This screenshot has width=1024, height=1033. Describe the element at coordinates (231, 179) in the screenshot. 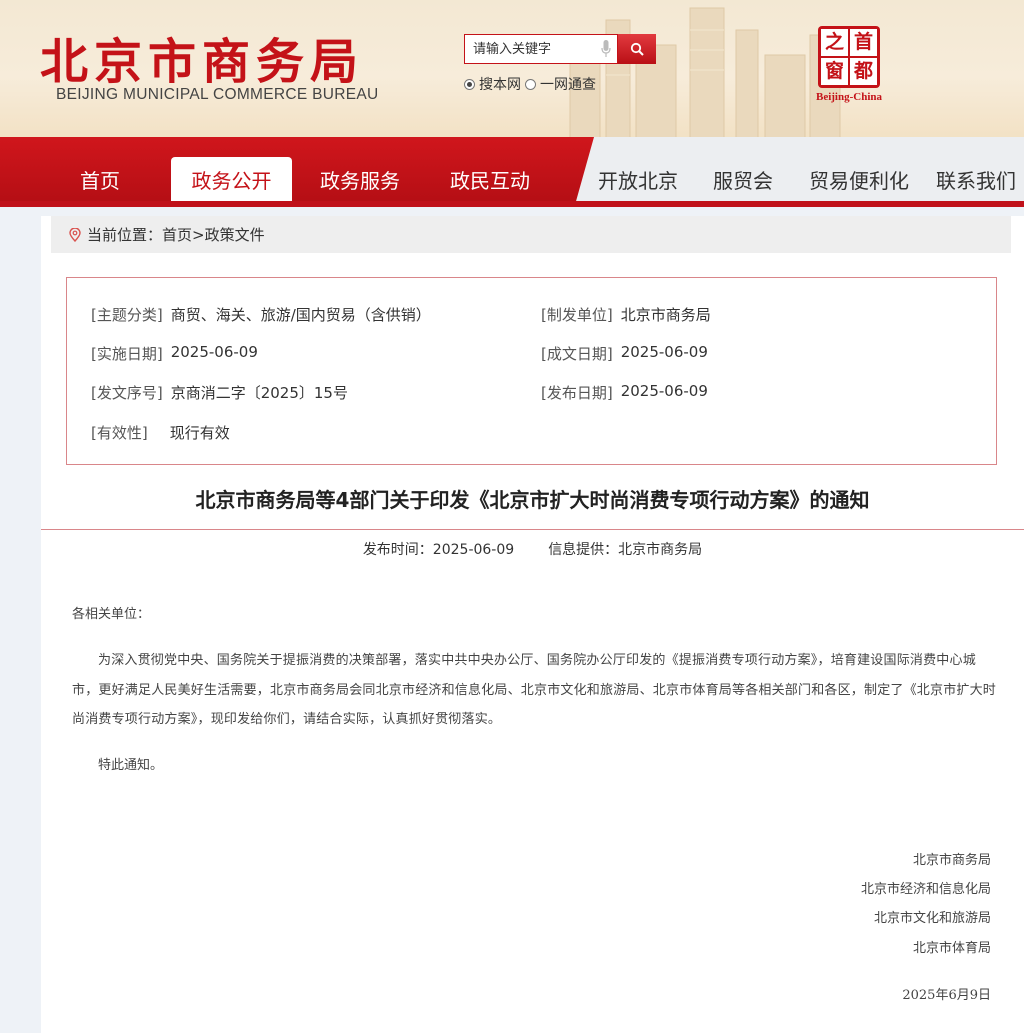

I see `nav-item-gov-affairs-open: 政务公开` at that location.